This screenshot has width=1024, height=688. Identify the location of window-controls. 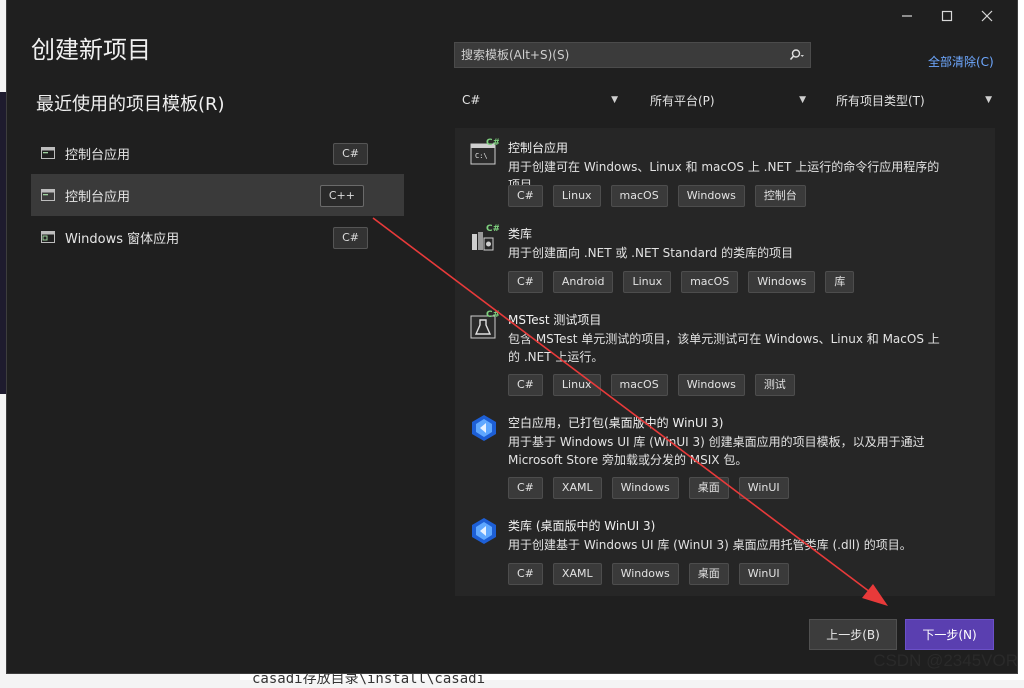
(947, 16).